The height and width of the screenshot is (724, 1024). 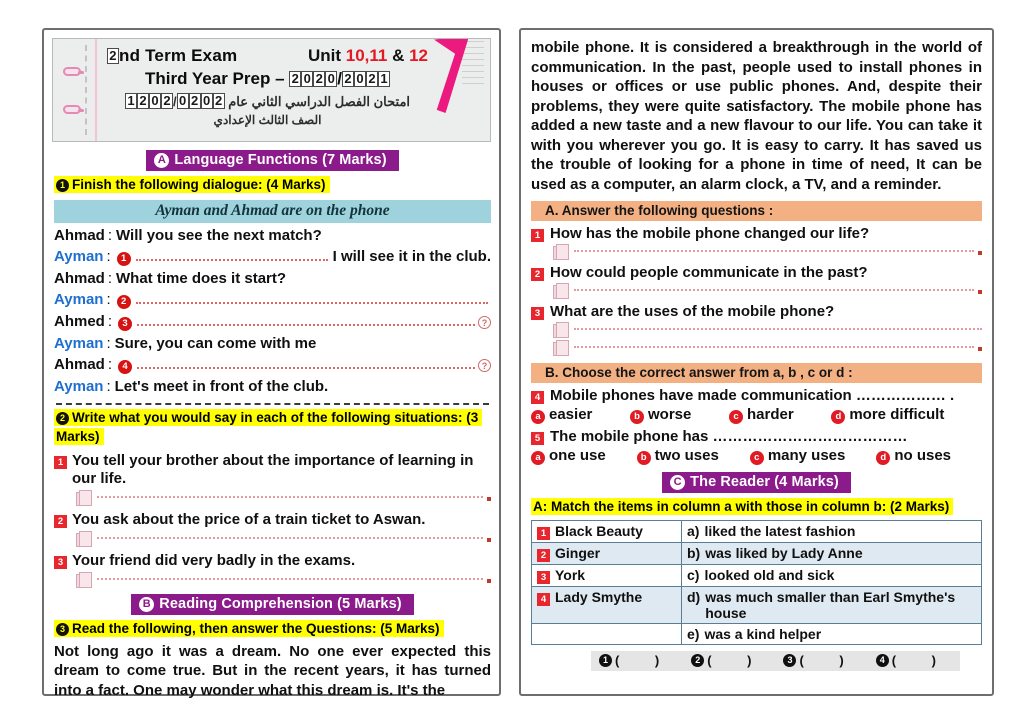 I want to click on question-text: What are the uses of the mobile phone?, so click(x=692, y=311).